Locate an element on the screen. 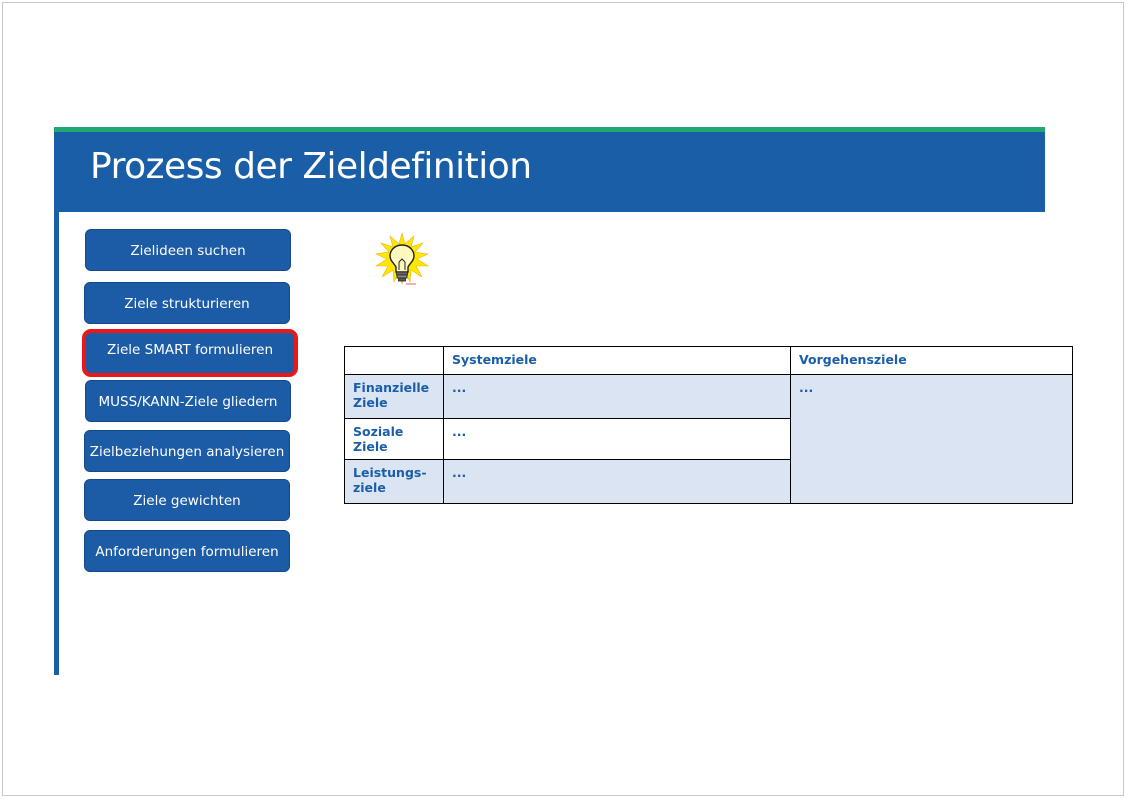 The height and width of the screenshot is (800, 1128). step-button-zielideen-suchen: Zielideen suchen is located at coordinates (188, 250).